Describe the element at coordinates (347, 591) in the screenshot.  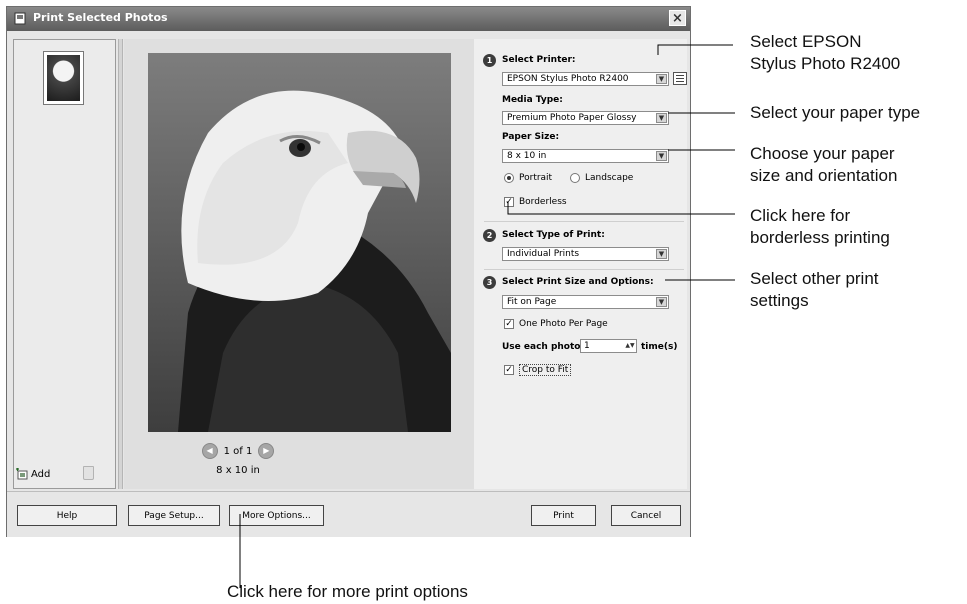
I see `callout-more-options: Click here for more print options` at that location.